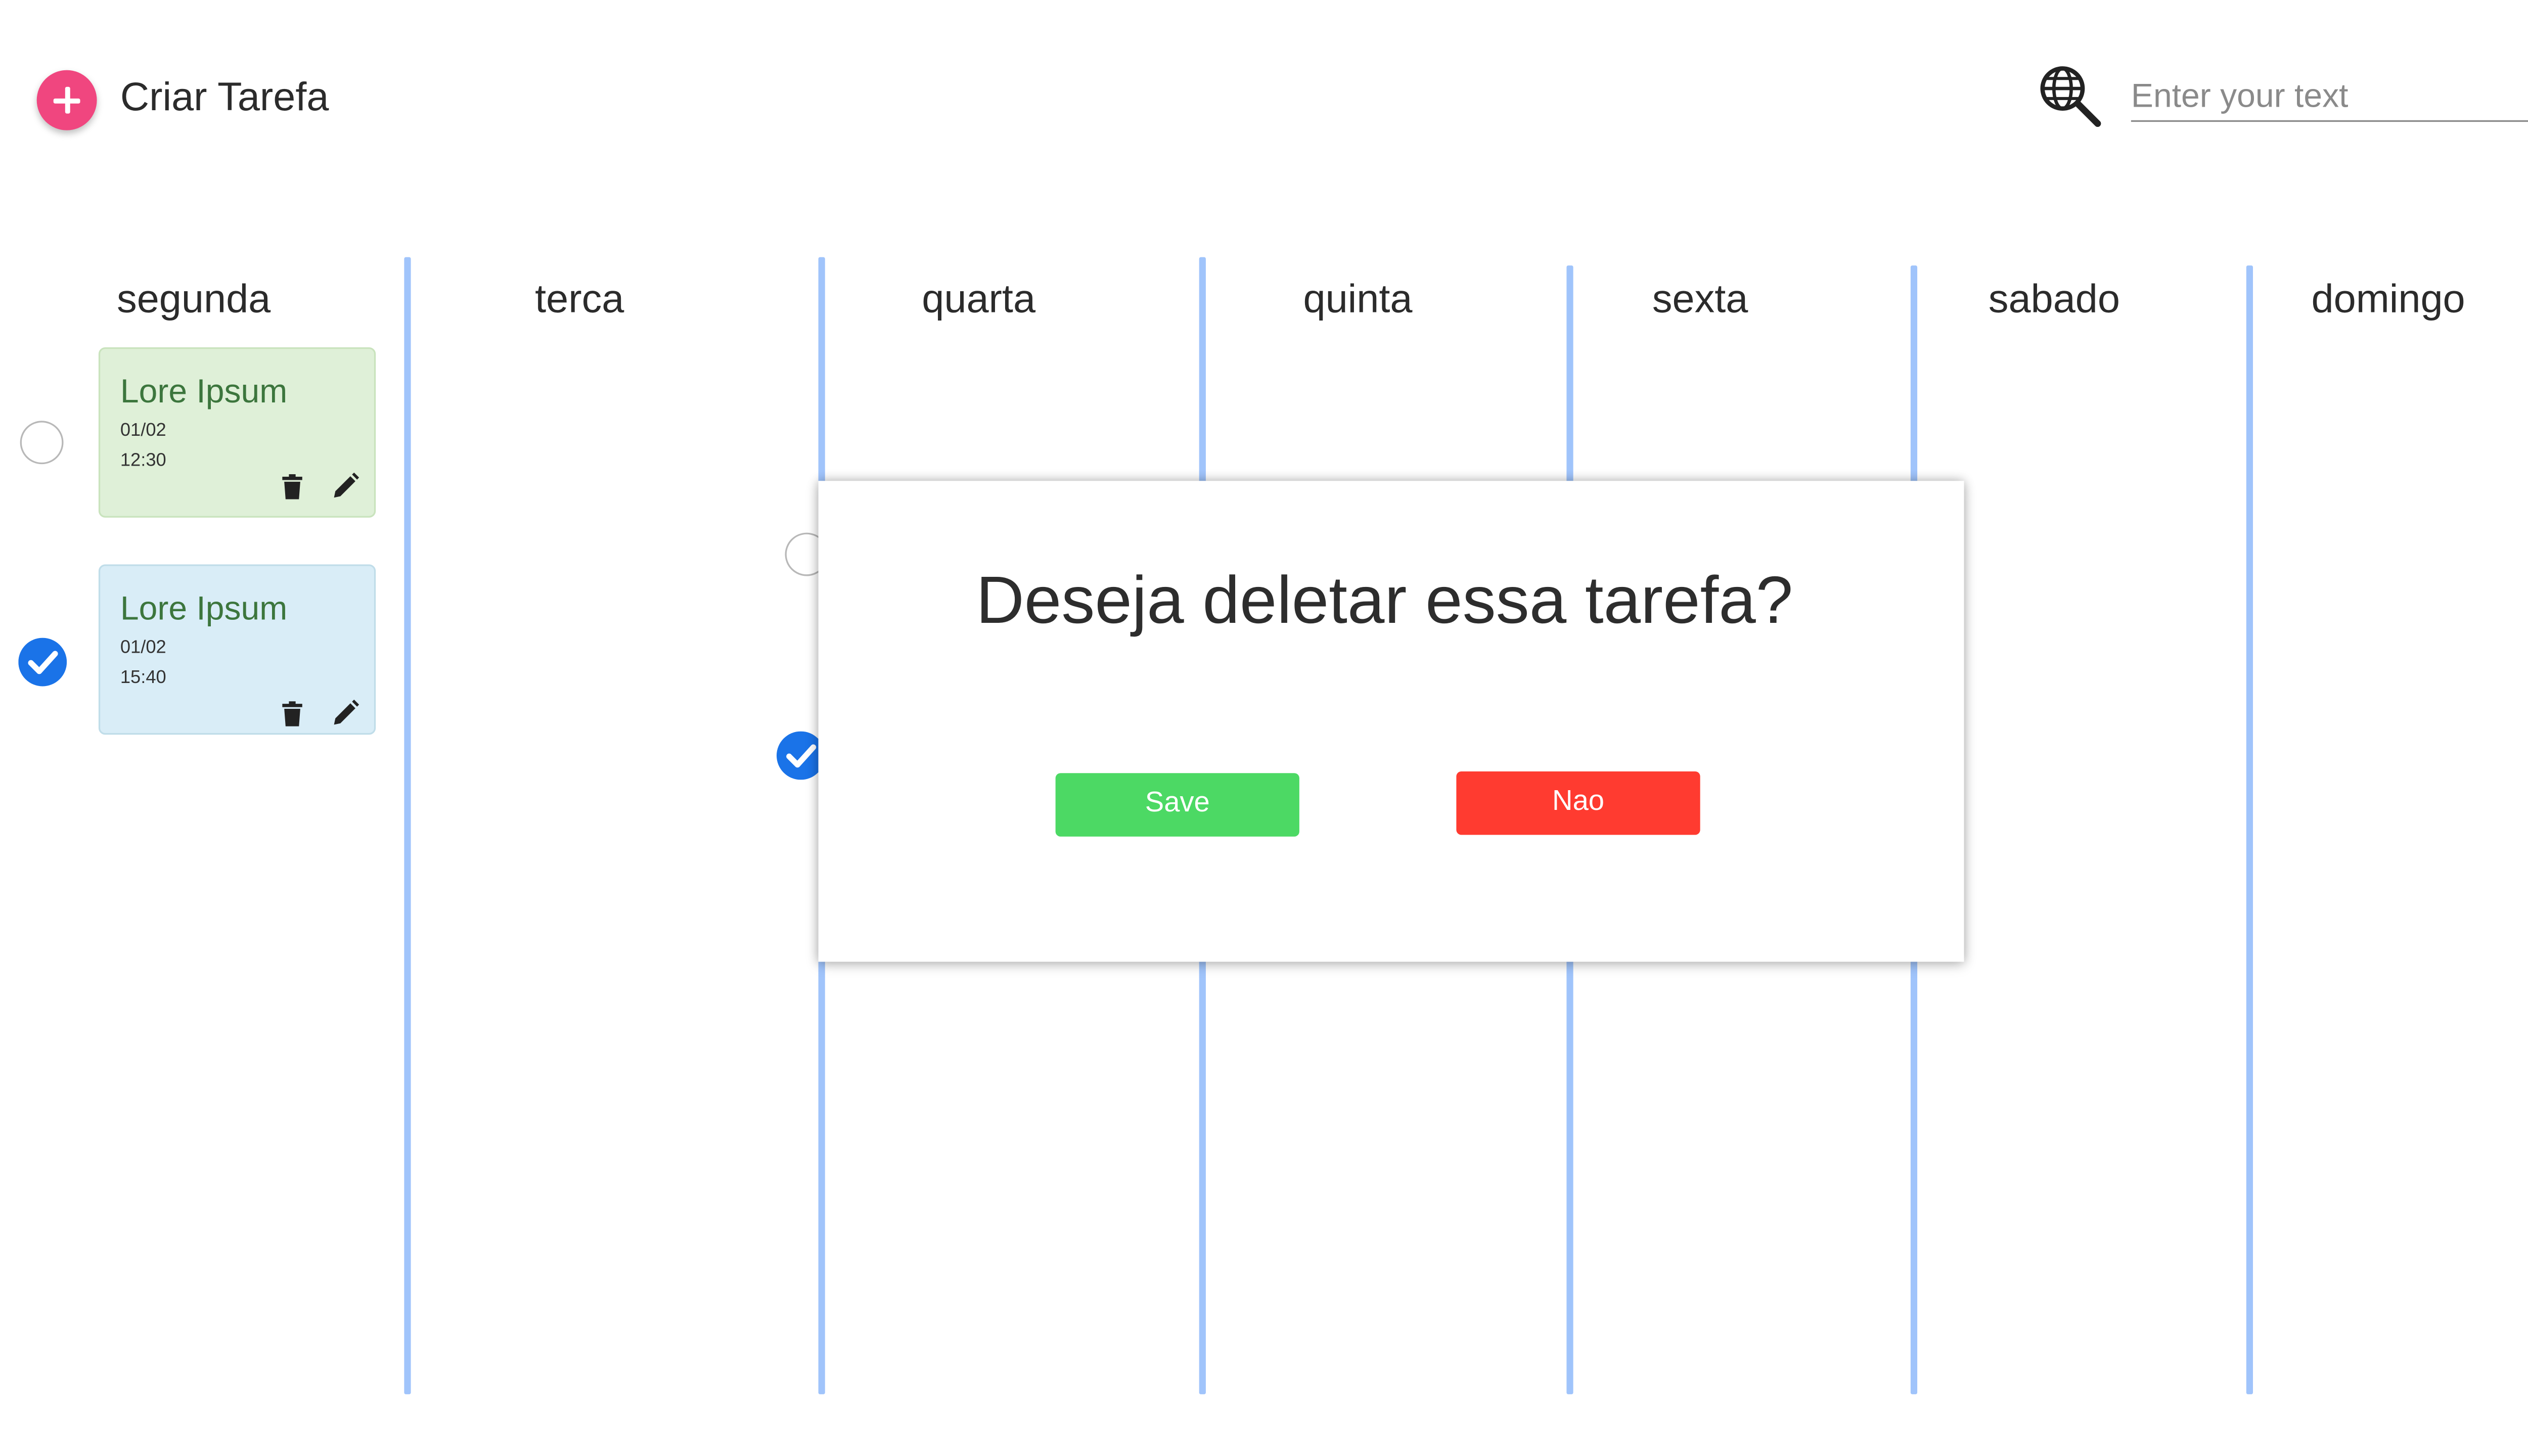 This screenshot has width=2528, height=1456. What do you see at coordinates (1700, 300) in the screenshot?
I see `day-label-sexta: sexta` at bounding box center [1700, 300].